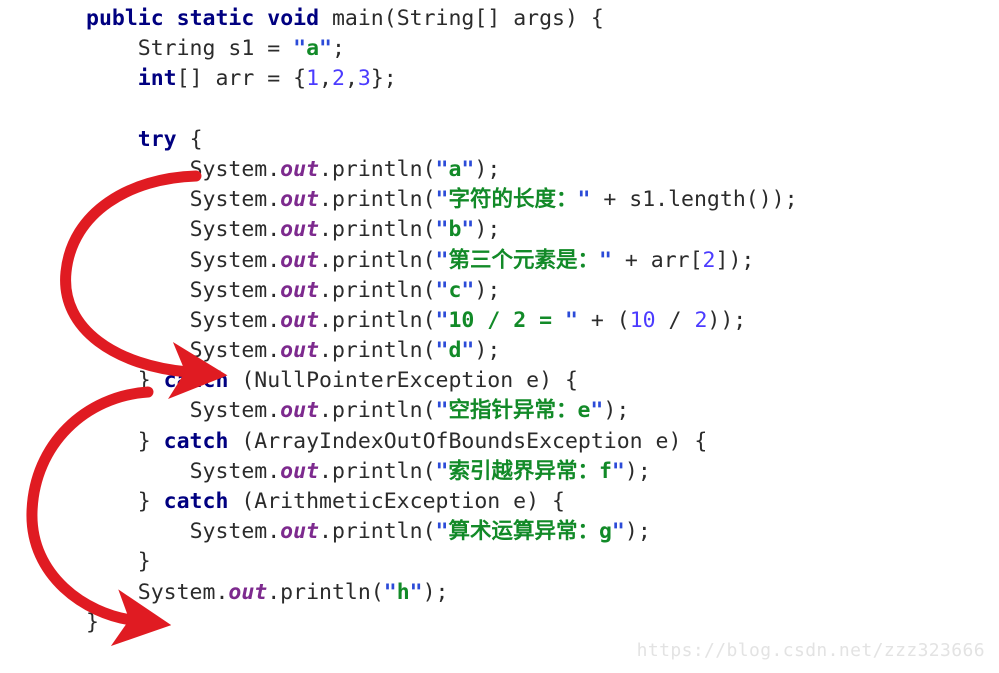 The width and height of the screenshot is (999, 673). I want to click on code-token-kw: static, so click(215, 18).